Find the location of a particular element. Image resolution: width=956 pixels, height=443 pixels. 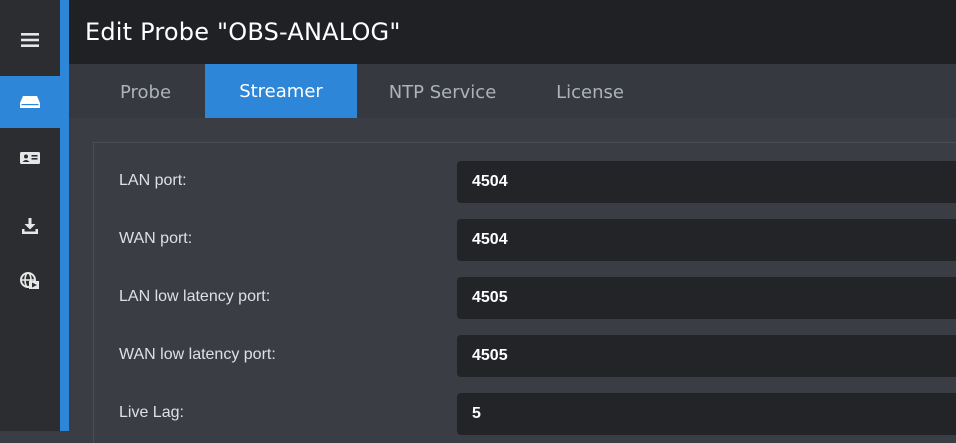

sidebar-item-streaming is located at coordinates (30, 281).